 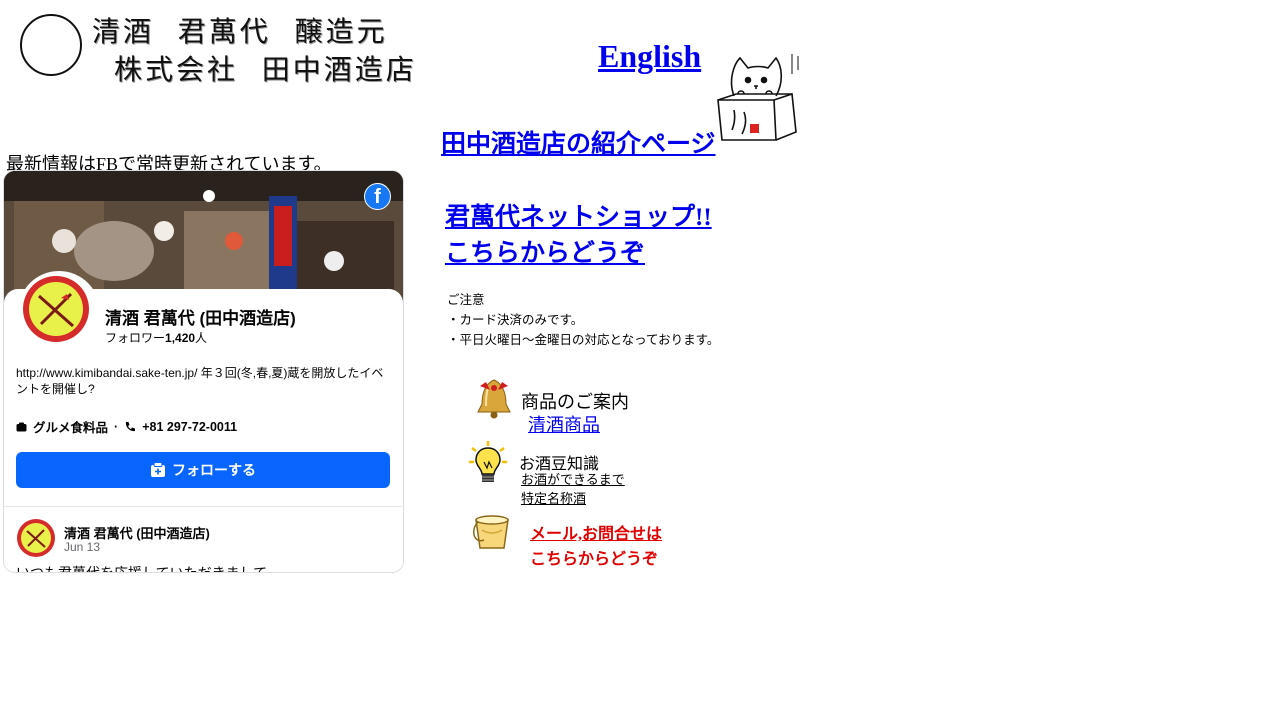 I want to click on logo-line-1: 清酒 君萬代 醸造元, so click(x=240, y=31).